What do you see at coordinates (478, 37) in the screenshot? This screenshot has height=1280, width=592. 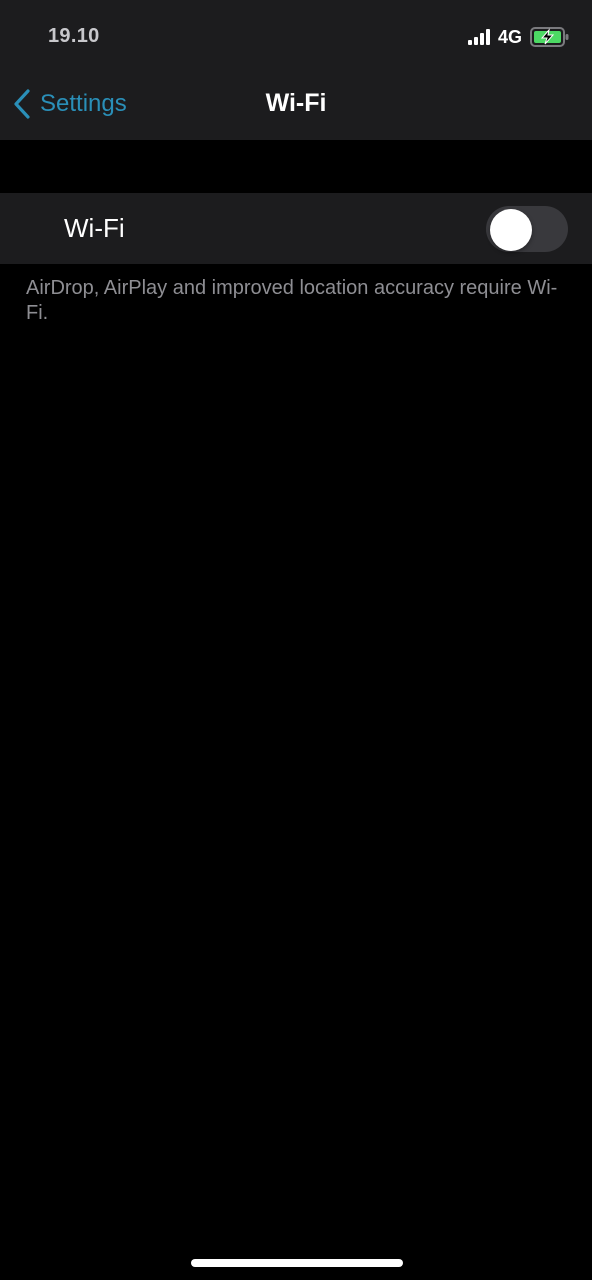 I see `cellular-signal-icon` at bounding box center [478, 37].